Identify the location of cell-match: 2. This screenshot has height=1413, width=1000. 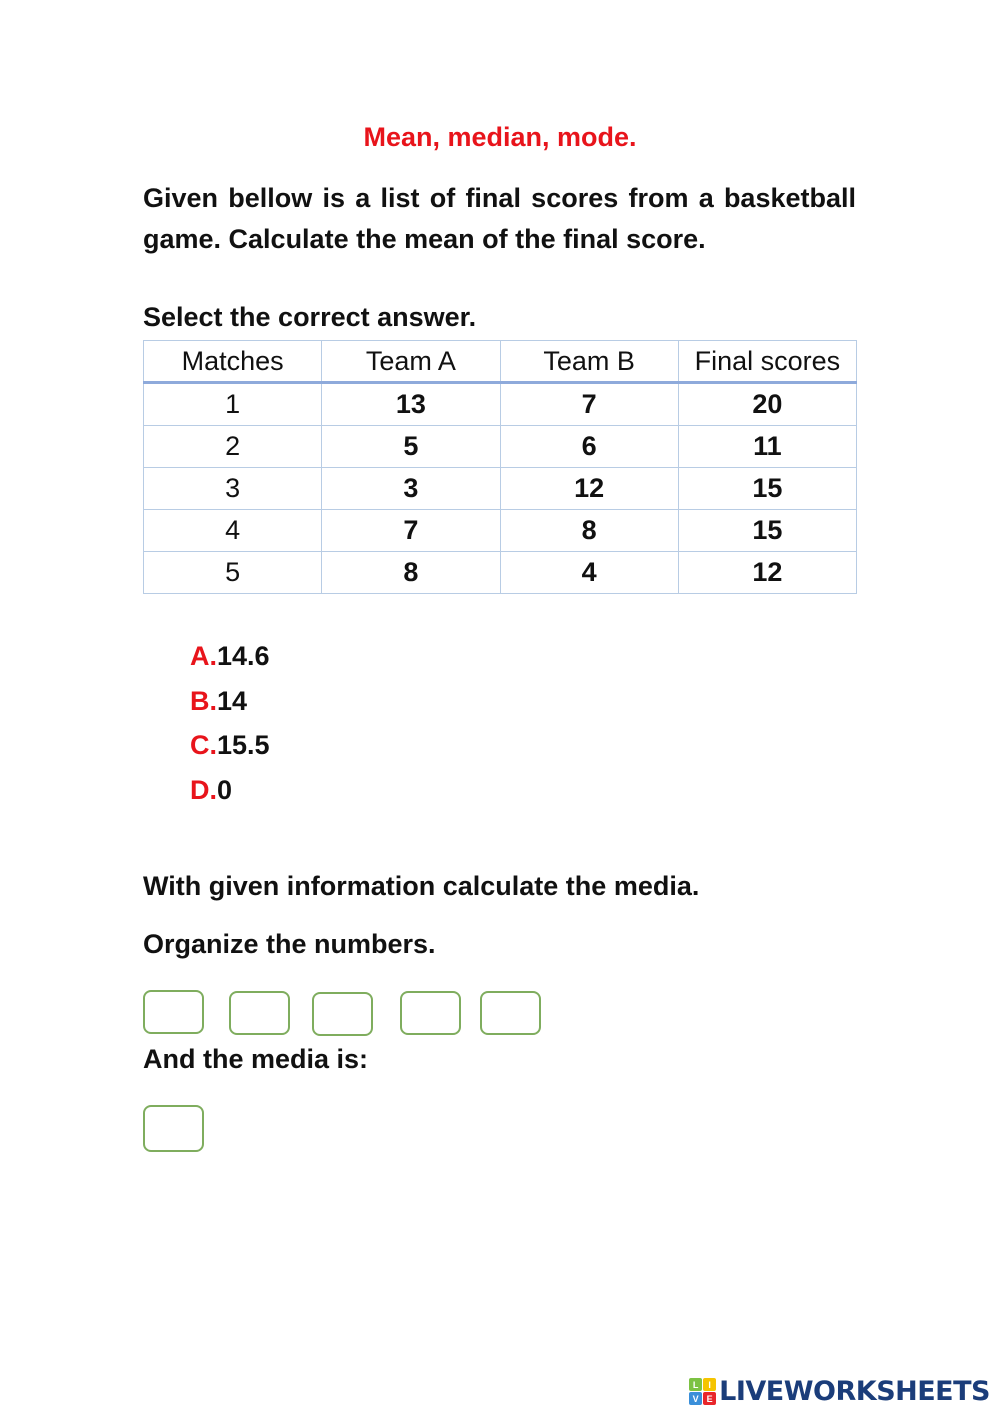
(232, 446).